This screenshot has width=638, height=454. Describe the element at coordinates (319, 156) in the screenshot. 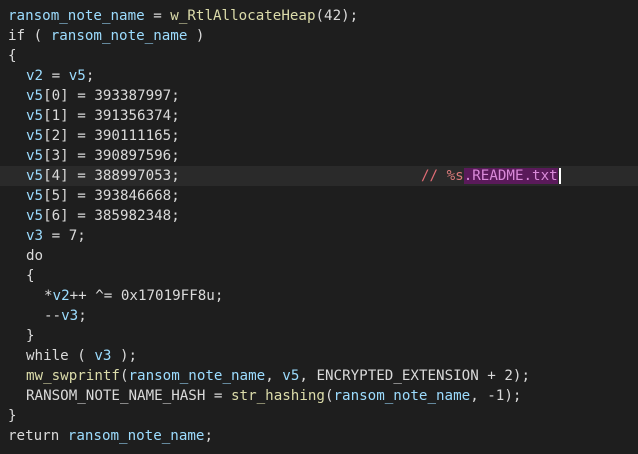

I see `code-line: v5[3] = 390897596;` at that location.